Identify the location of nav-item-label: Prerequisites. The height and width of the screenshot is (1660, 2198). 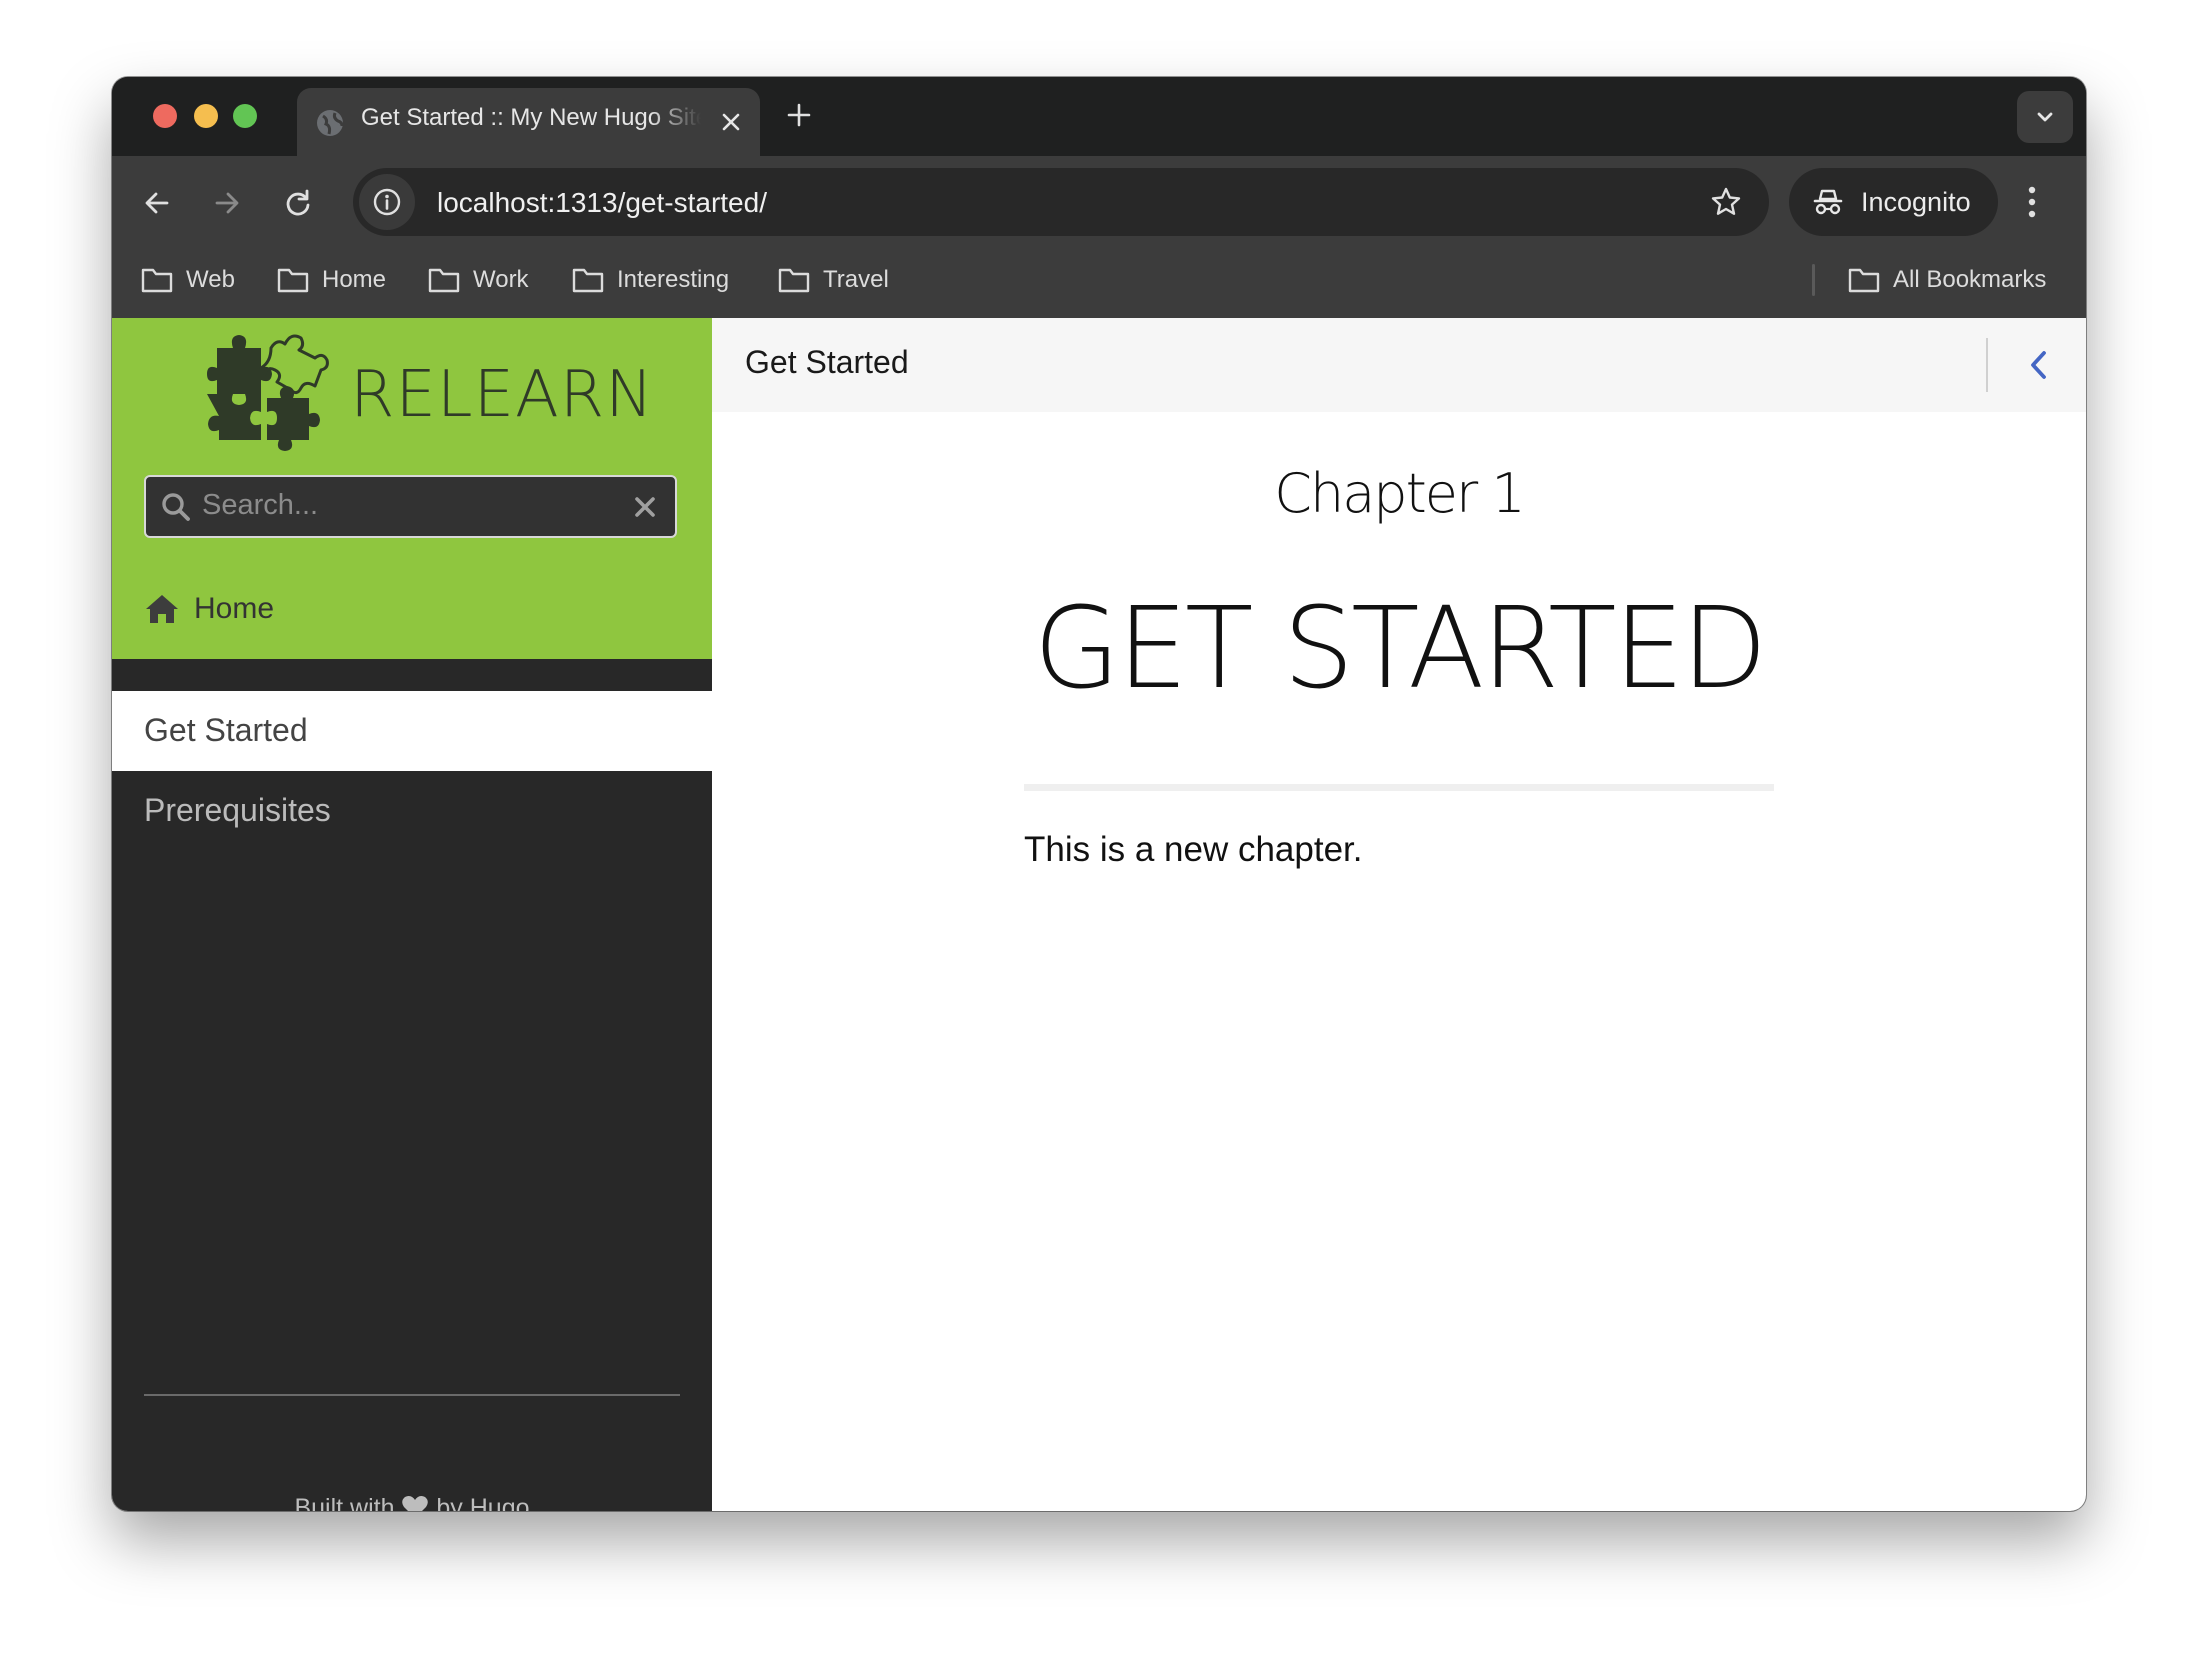
(237, 810).